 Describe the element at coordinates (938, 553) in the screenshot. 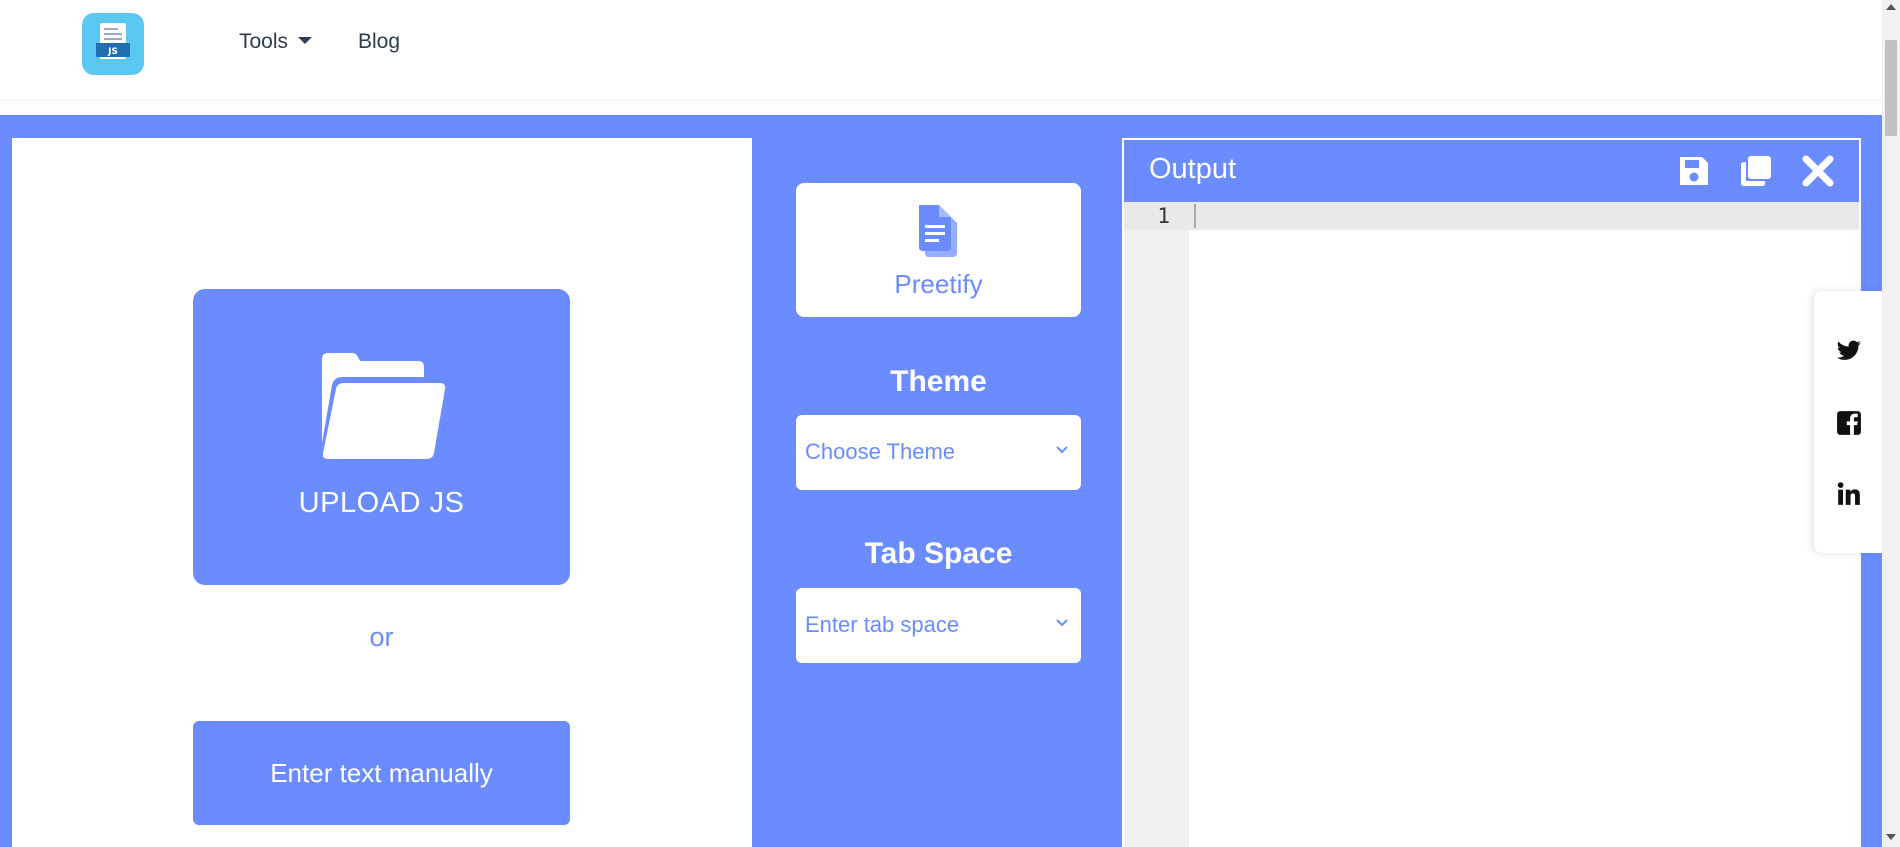

I see `tab-space-heading: Tab Space` at that location.